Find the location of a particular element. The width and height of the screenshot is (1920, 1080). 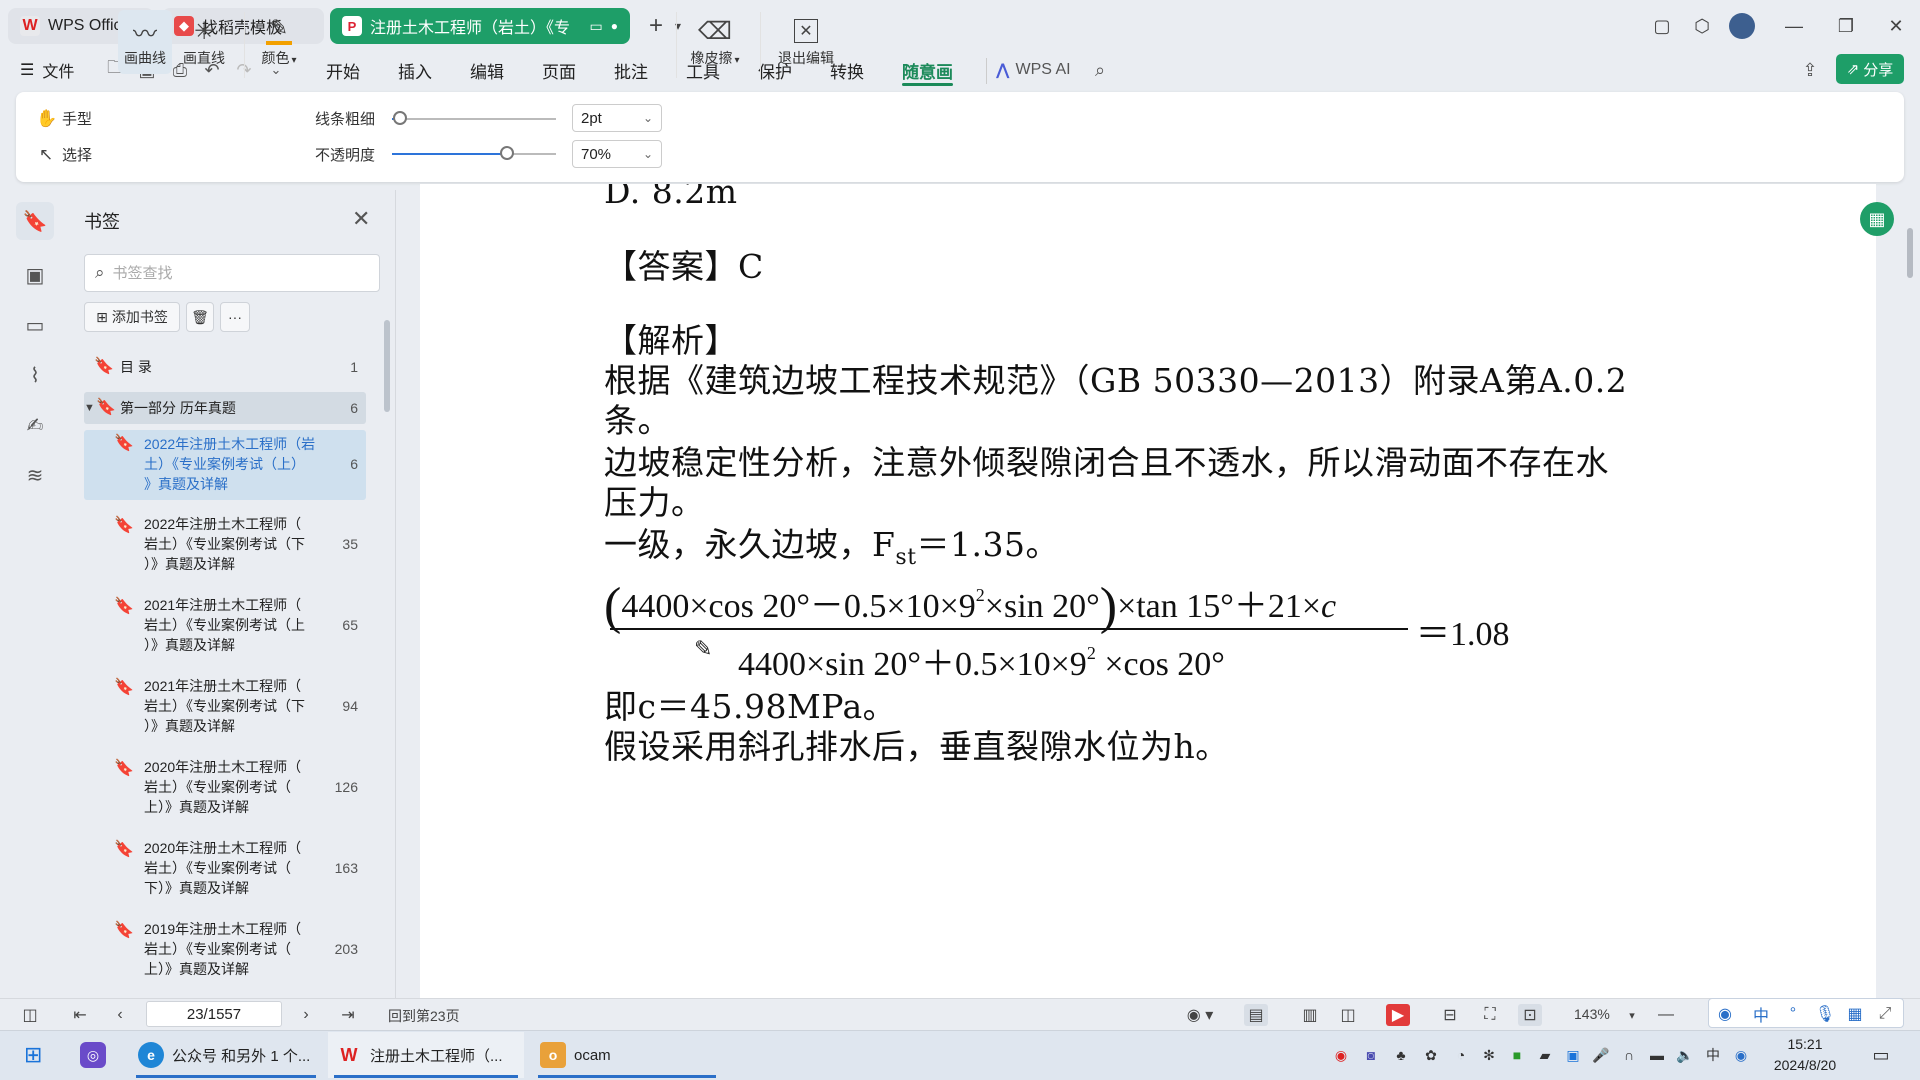

ime-mic-icon: 🎙 is located at coordinates (1825, 1014).